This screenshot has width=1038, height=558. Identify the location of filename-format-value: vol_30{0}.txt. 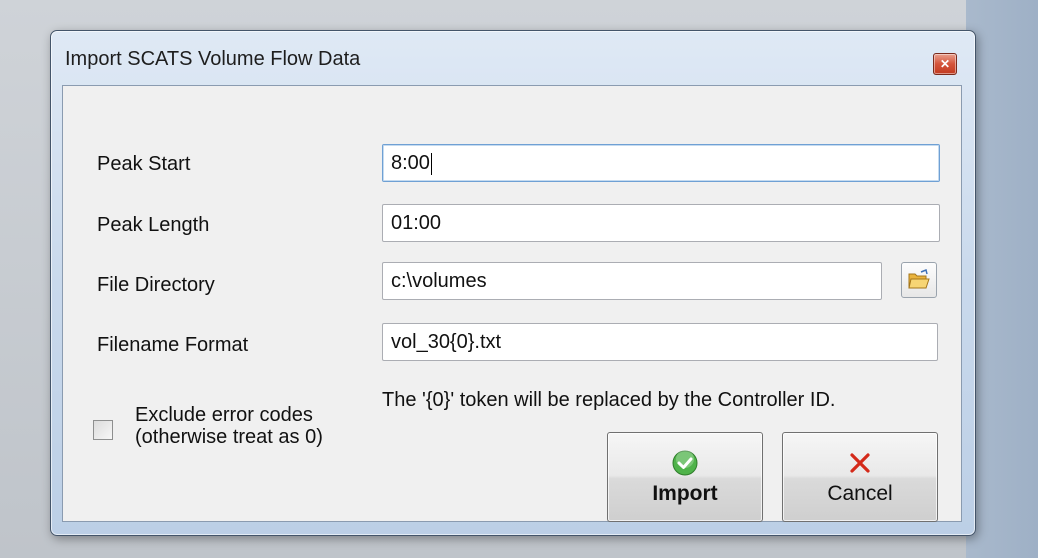
(446, 342).